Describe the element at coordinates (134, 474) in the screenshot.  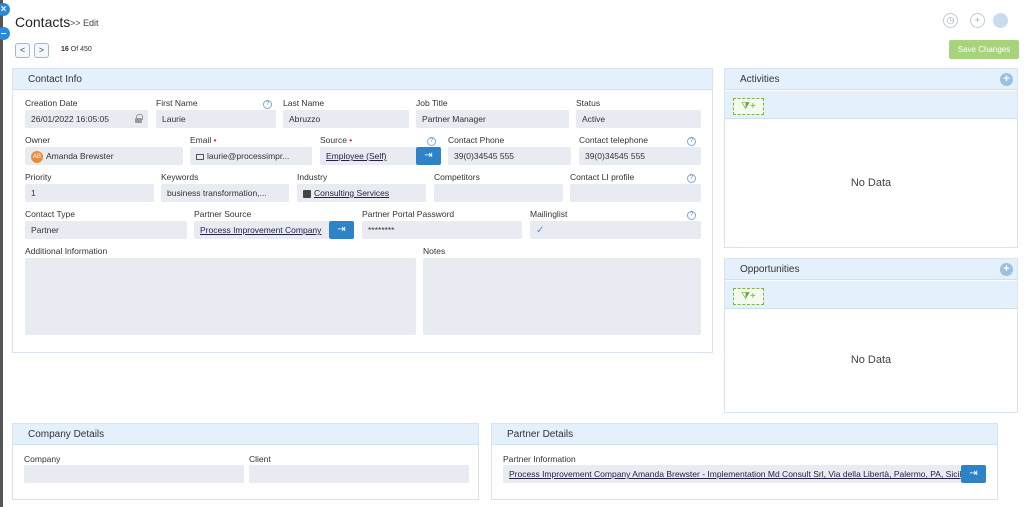
I see `company-input` at that location.